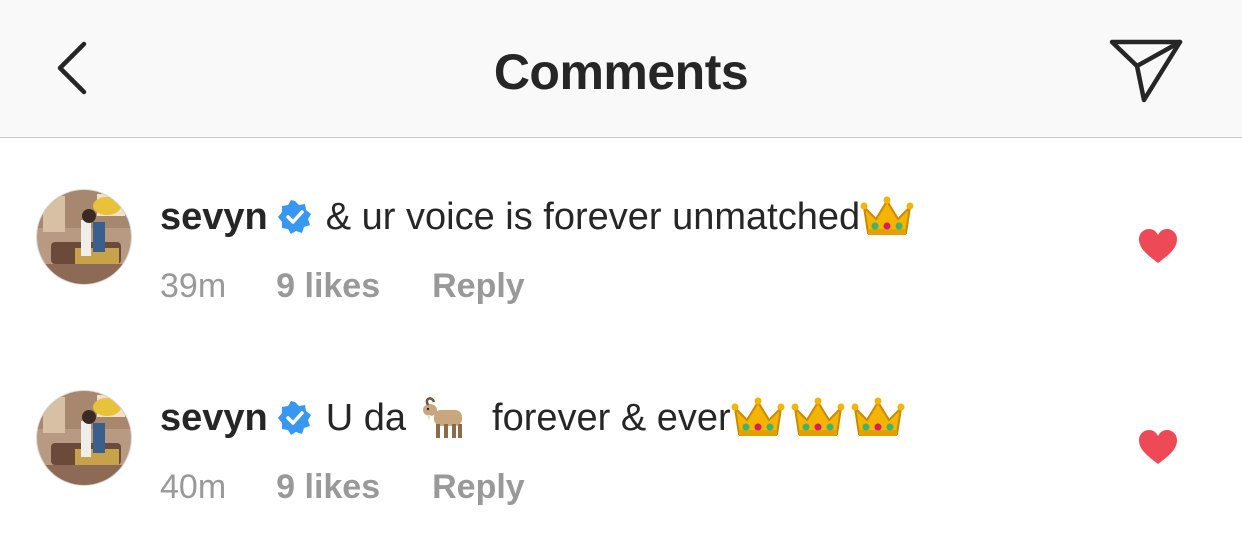 Image resolution: width=1242 pixels, height=558 pixels. Describe the element at coordinates (447, 418) in the screenshot. I see `goat-icon` at that location.